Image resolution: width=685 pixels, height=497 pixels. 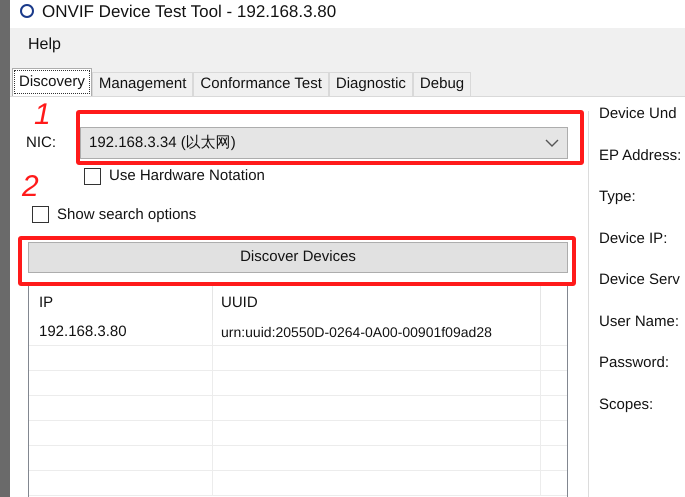 I want to click on field-label: Scopes:, so click(x=626, y=404).